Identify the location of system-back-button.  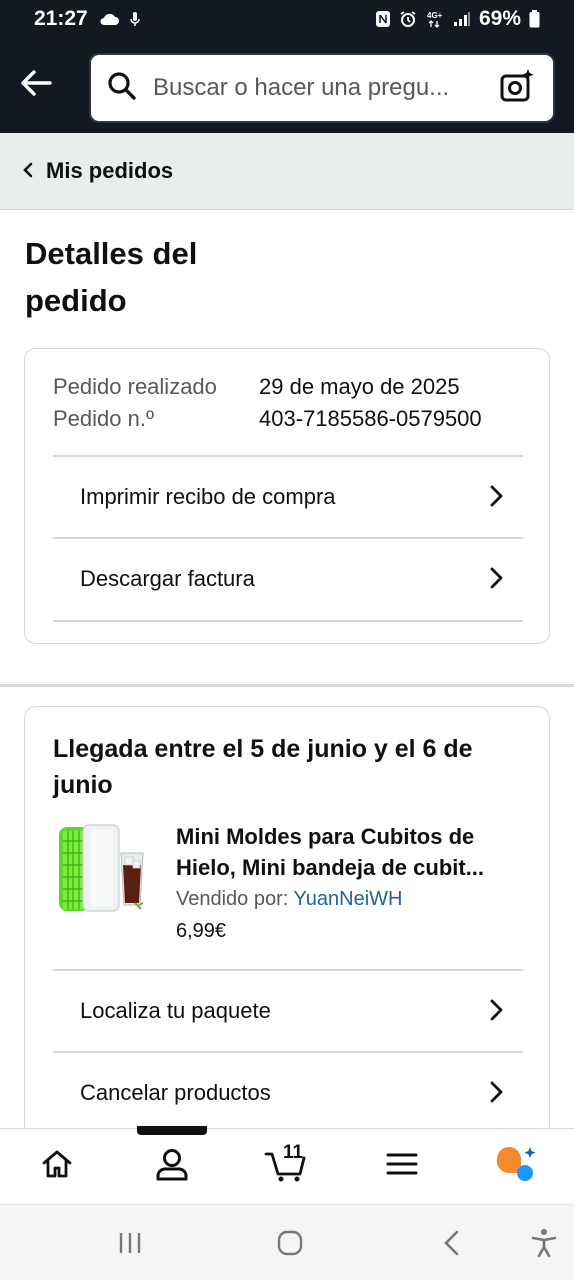
(452, 1245).